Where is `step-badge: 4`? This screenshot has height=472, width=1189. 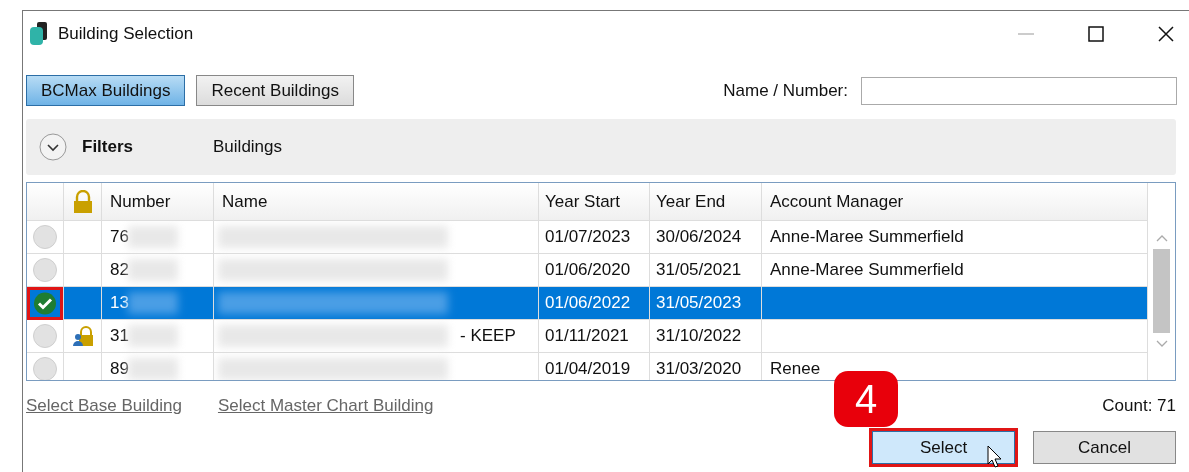 step-badge: 4 is located at coordinates (866, 399).